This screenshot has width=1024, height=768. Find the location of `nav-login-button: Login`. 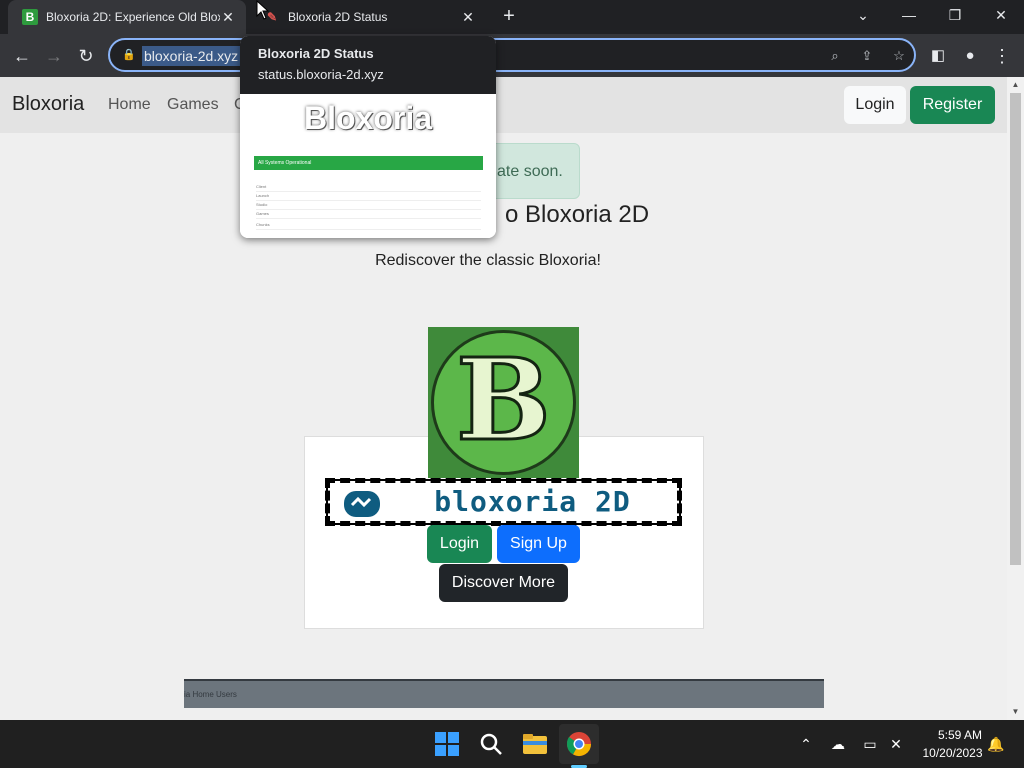

nav-login-button: Login is located at coordinates (875, 105).